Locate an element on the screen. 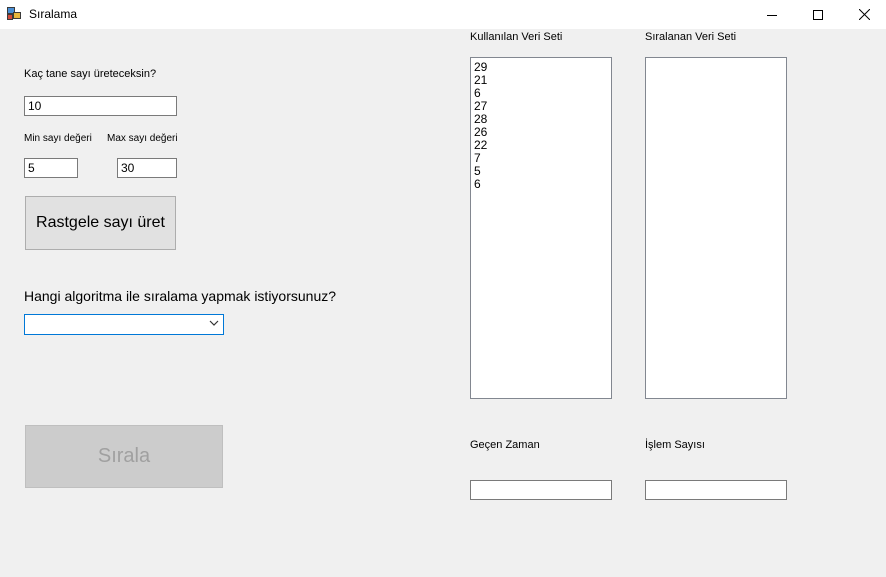  min-label: Min sayı değeri is located at coordinates (58, 138).